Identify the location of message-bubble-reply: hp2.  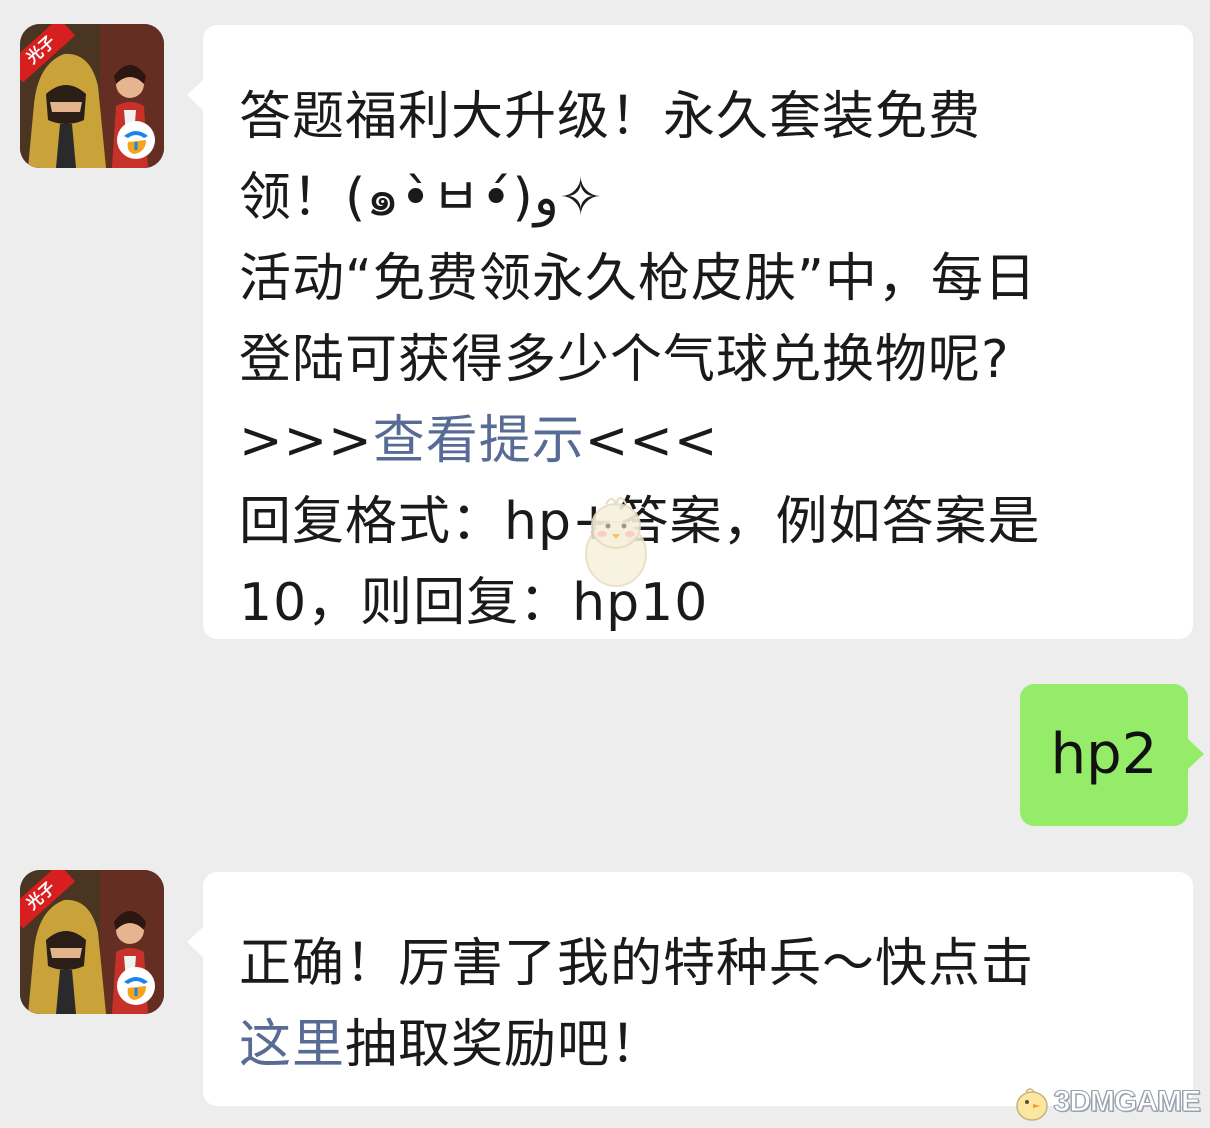
(1112, 755).